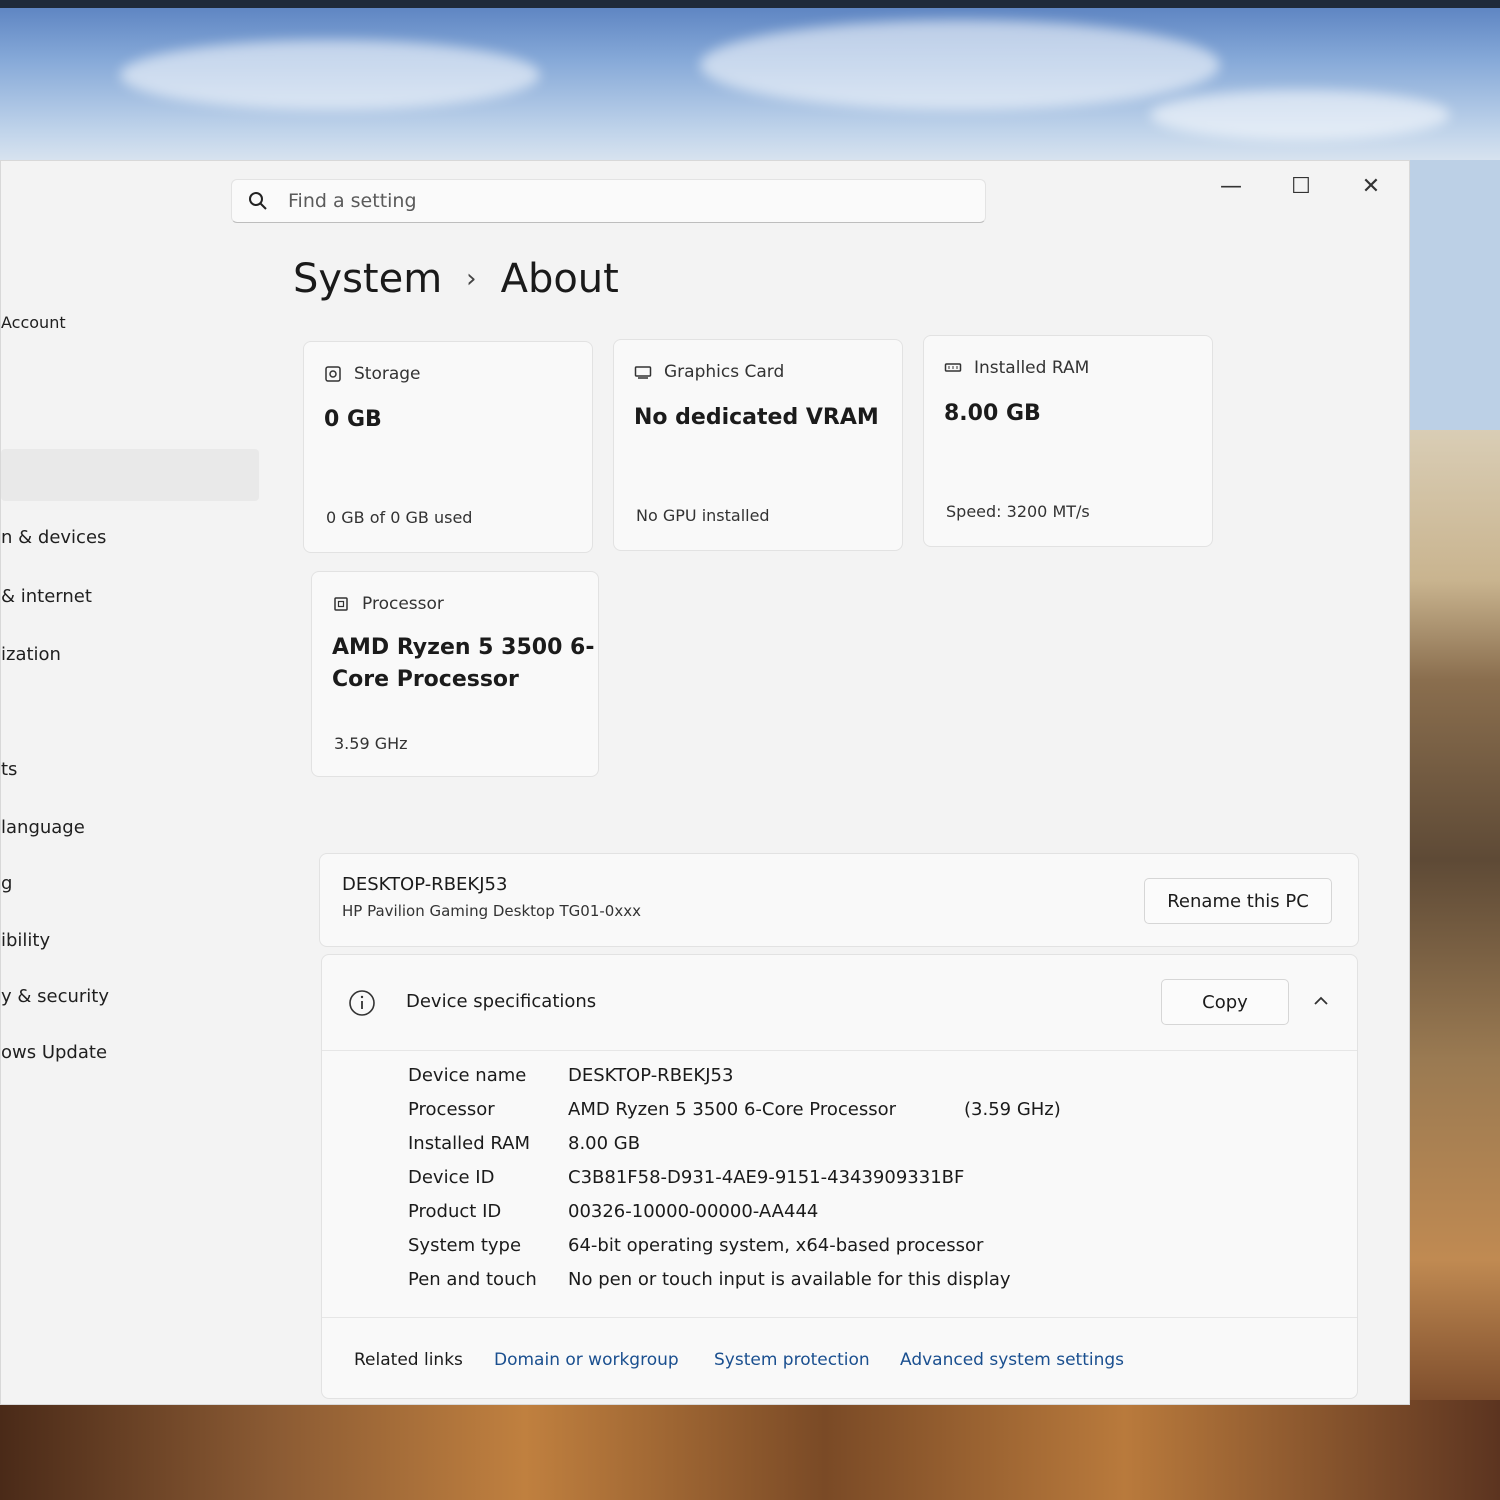  Describe the element at coordinates (643, 372) in the screenshot. I see `graphics-card-icon` at that location.